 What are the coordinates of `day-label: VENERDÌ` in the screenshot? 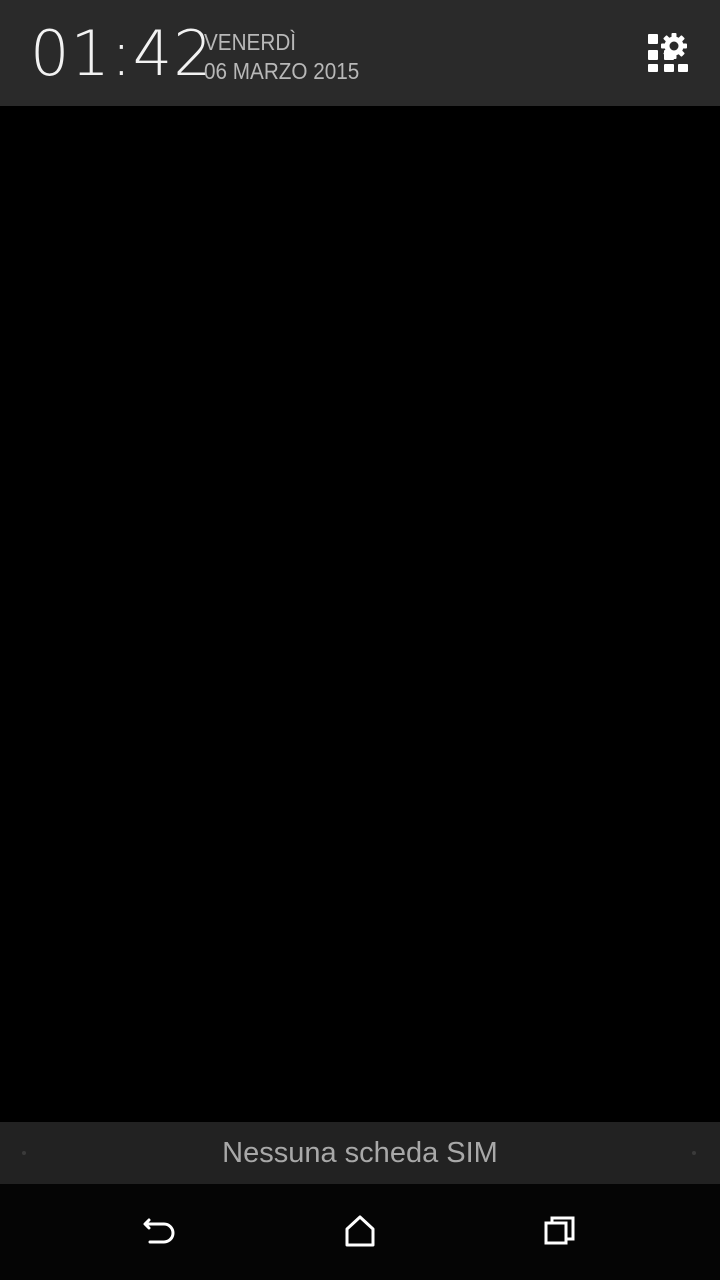 It's located at (250, 42).